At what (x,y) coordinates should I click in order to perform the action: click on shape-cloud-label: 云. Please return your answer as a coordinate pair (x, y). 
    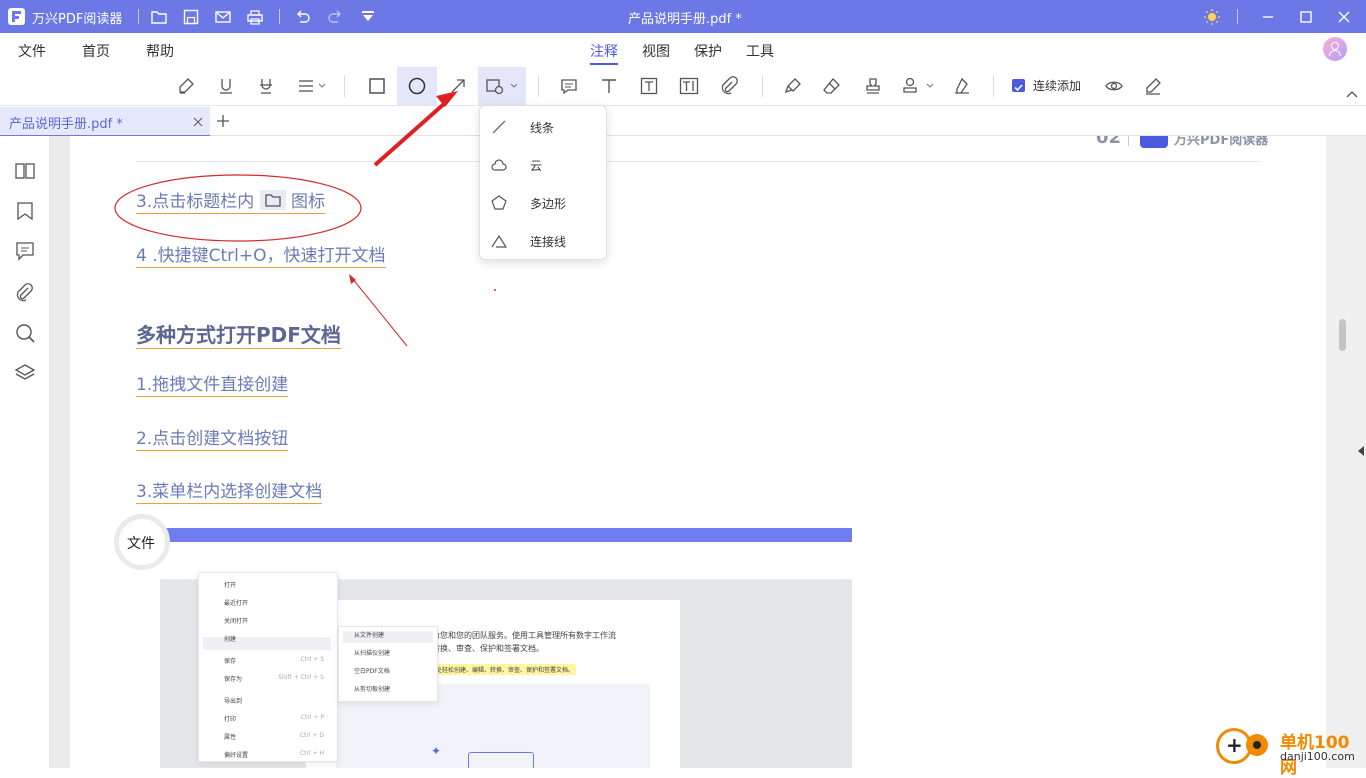
    Looking at the image, I should click on (536, 166).